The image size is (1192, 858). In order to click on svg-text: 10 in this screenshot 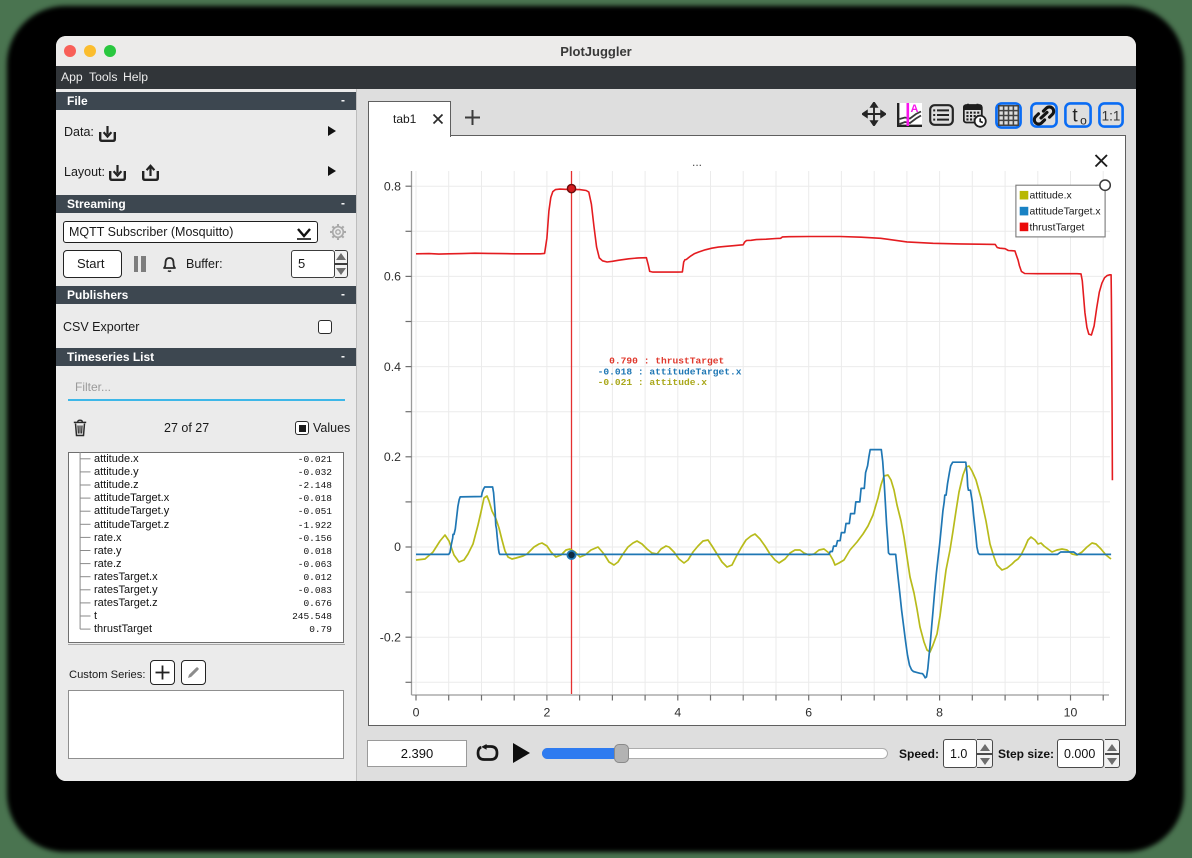, I will do `click(1071, 713)`.